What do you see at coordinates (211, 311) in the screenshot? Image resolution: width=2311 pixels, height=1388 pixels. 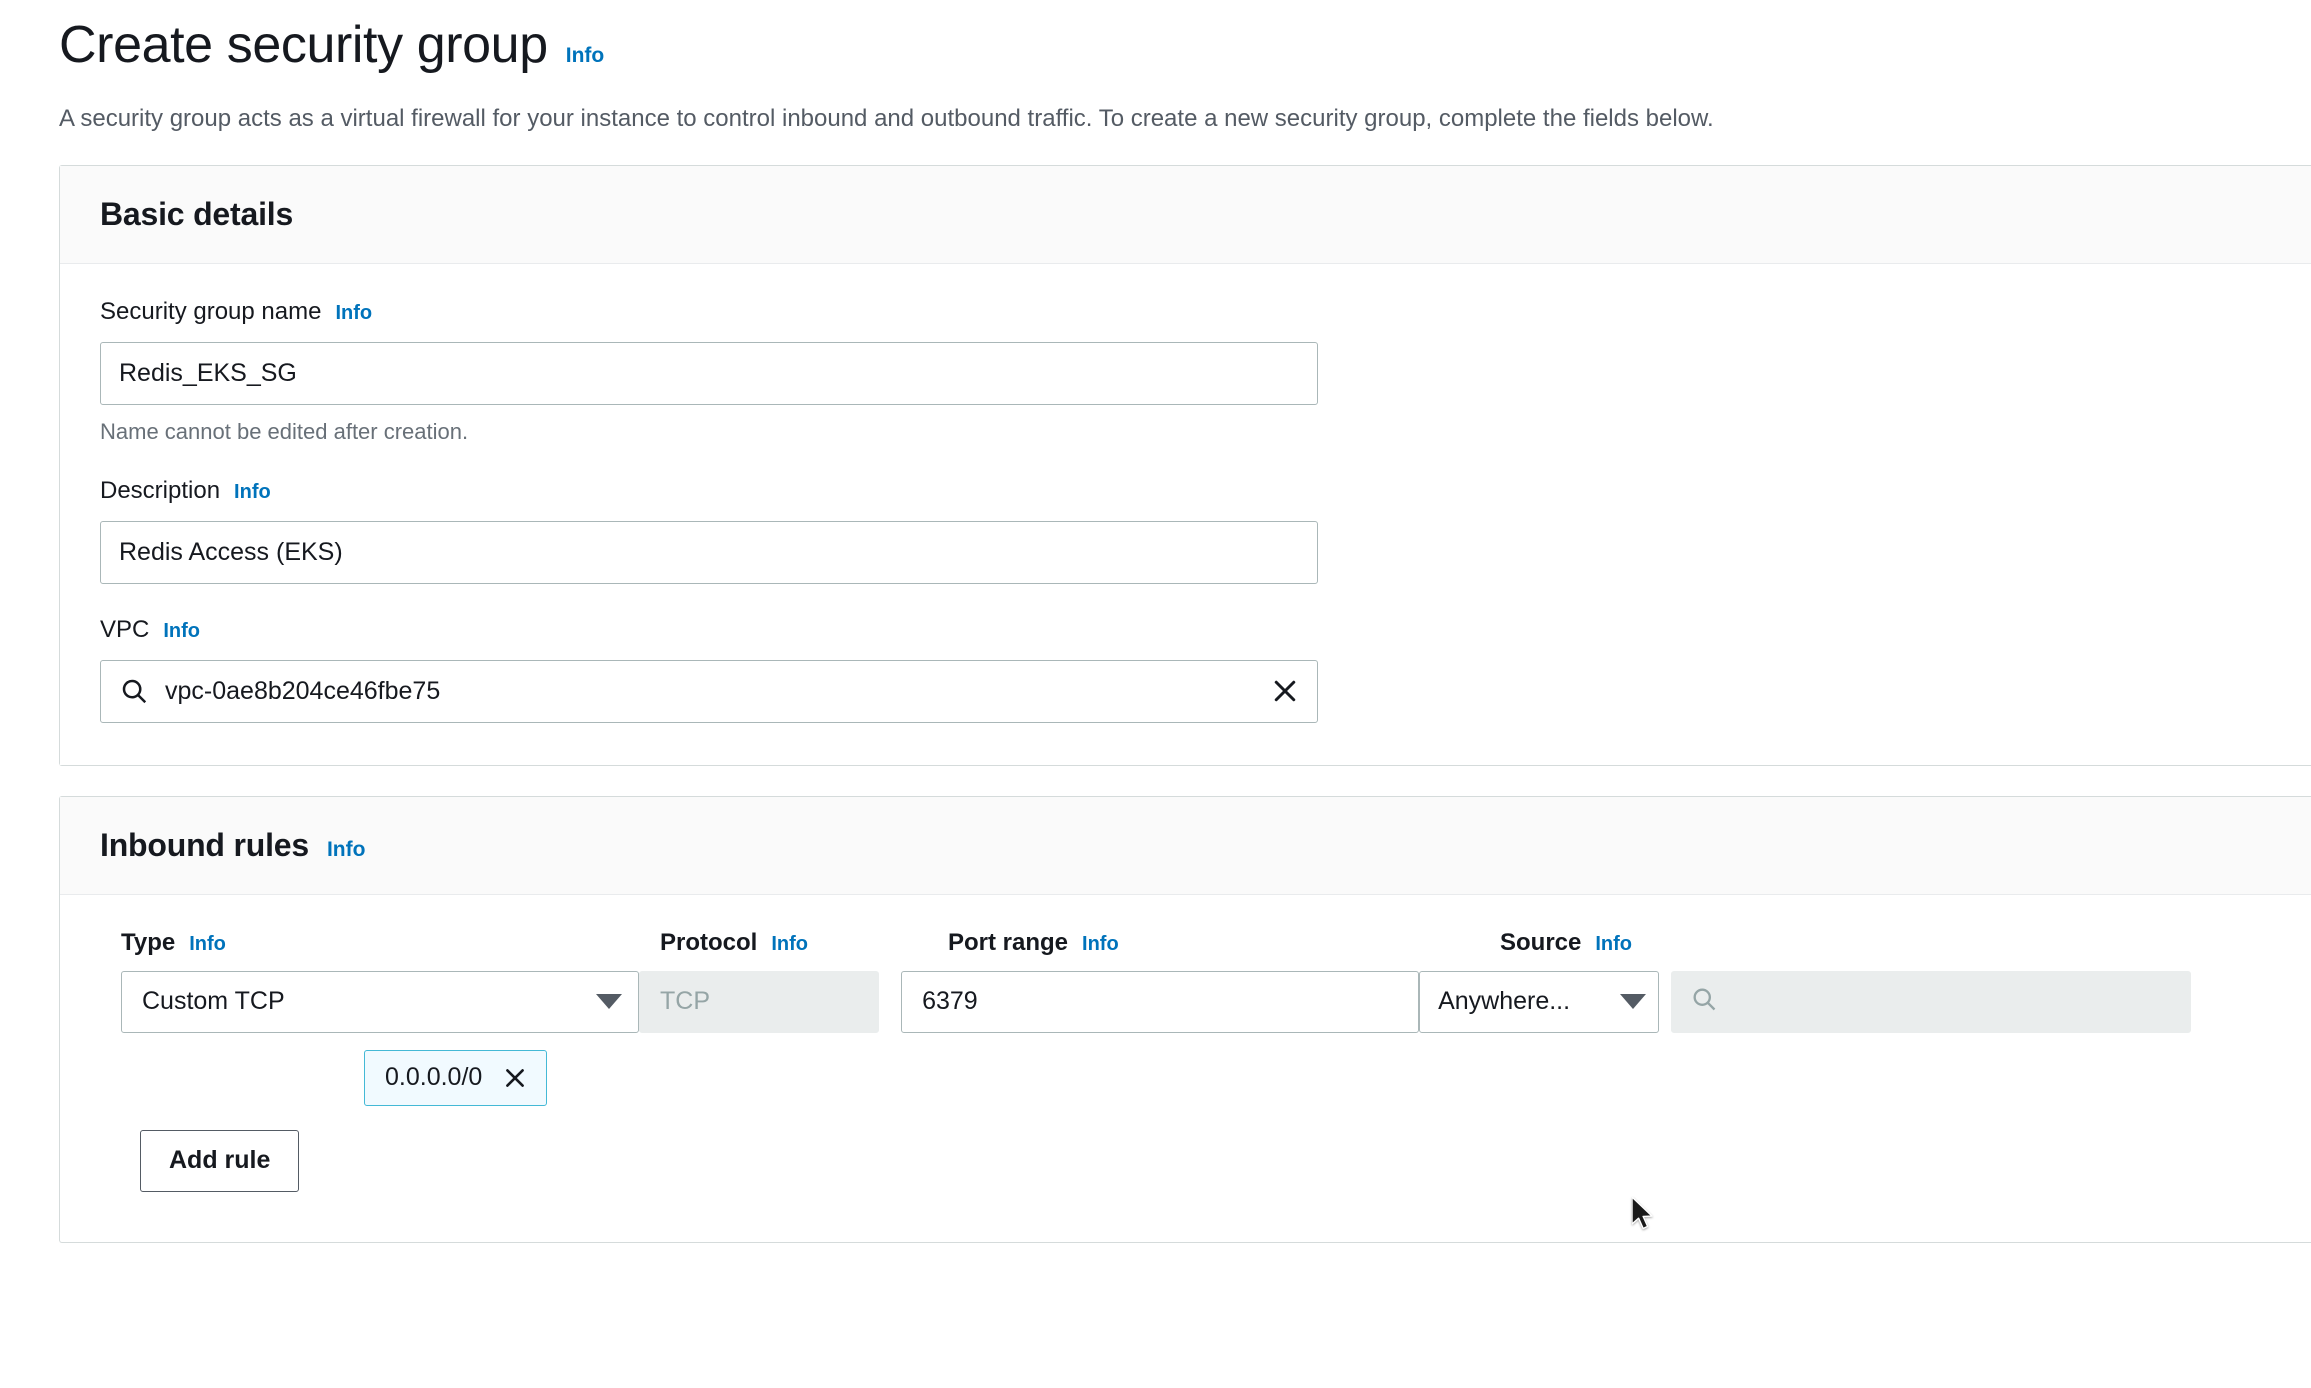 I see `security-group-name-label: Security group name` at bounding box center [211, 311].